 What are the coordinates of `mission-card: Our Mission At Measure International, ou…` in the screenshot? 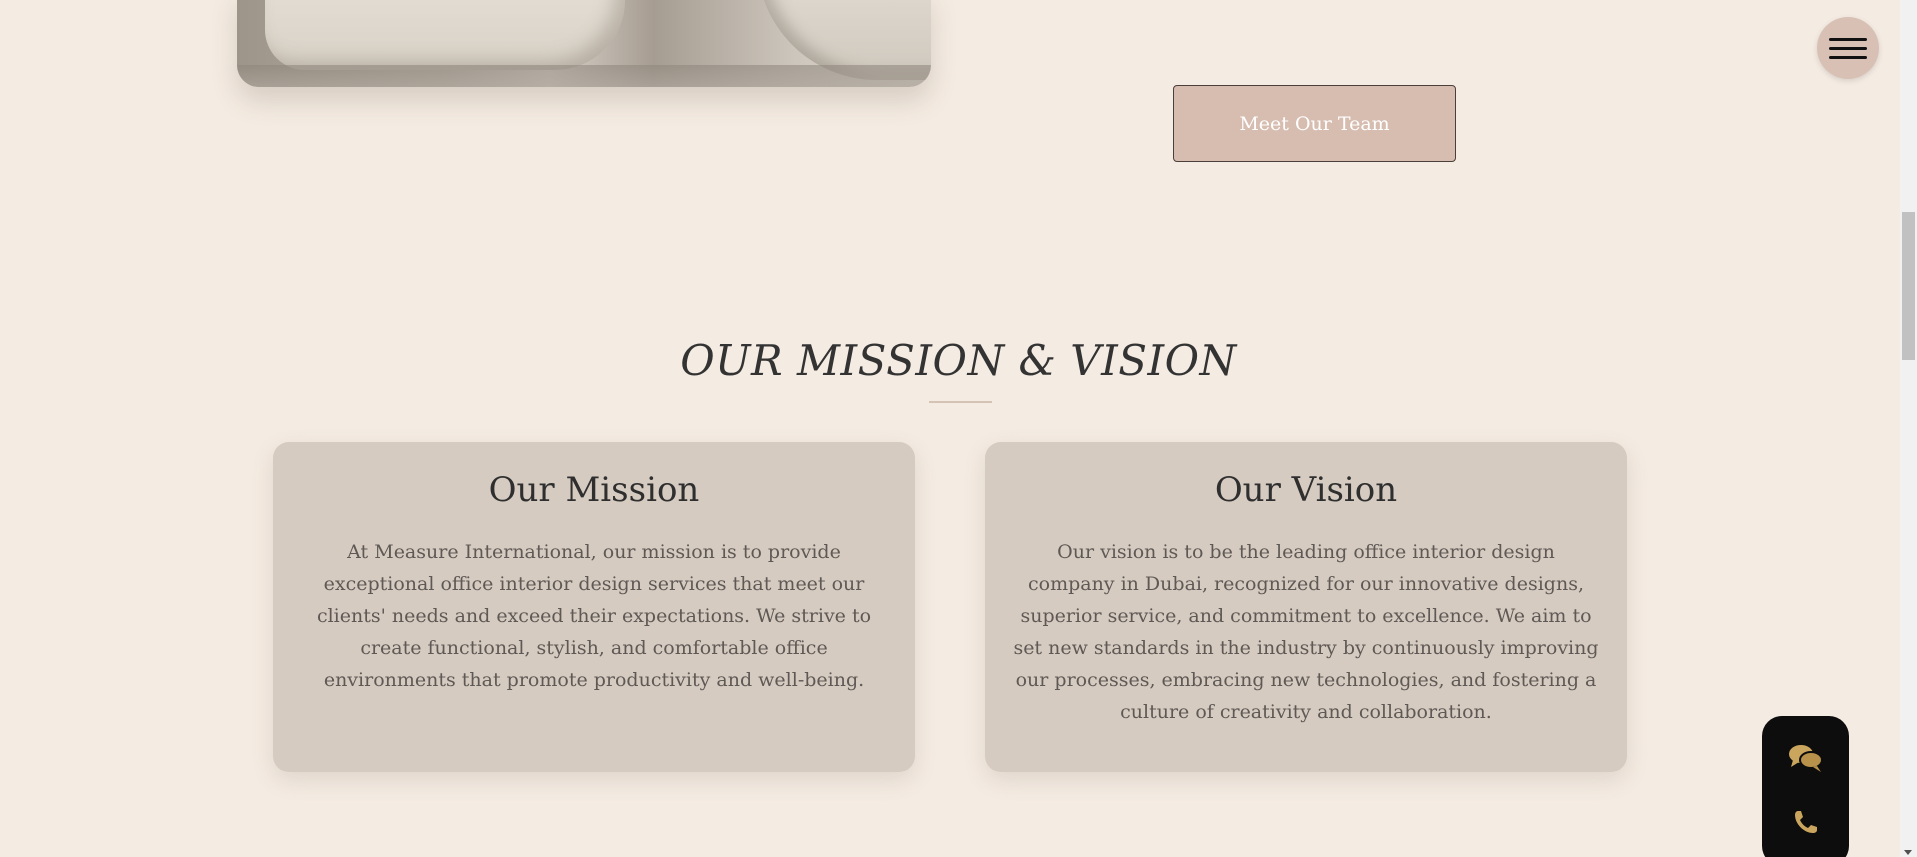 It's located at (594, 607).